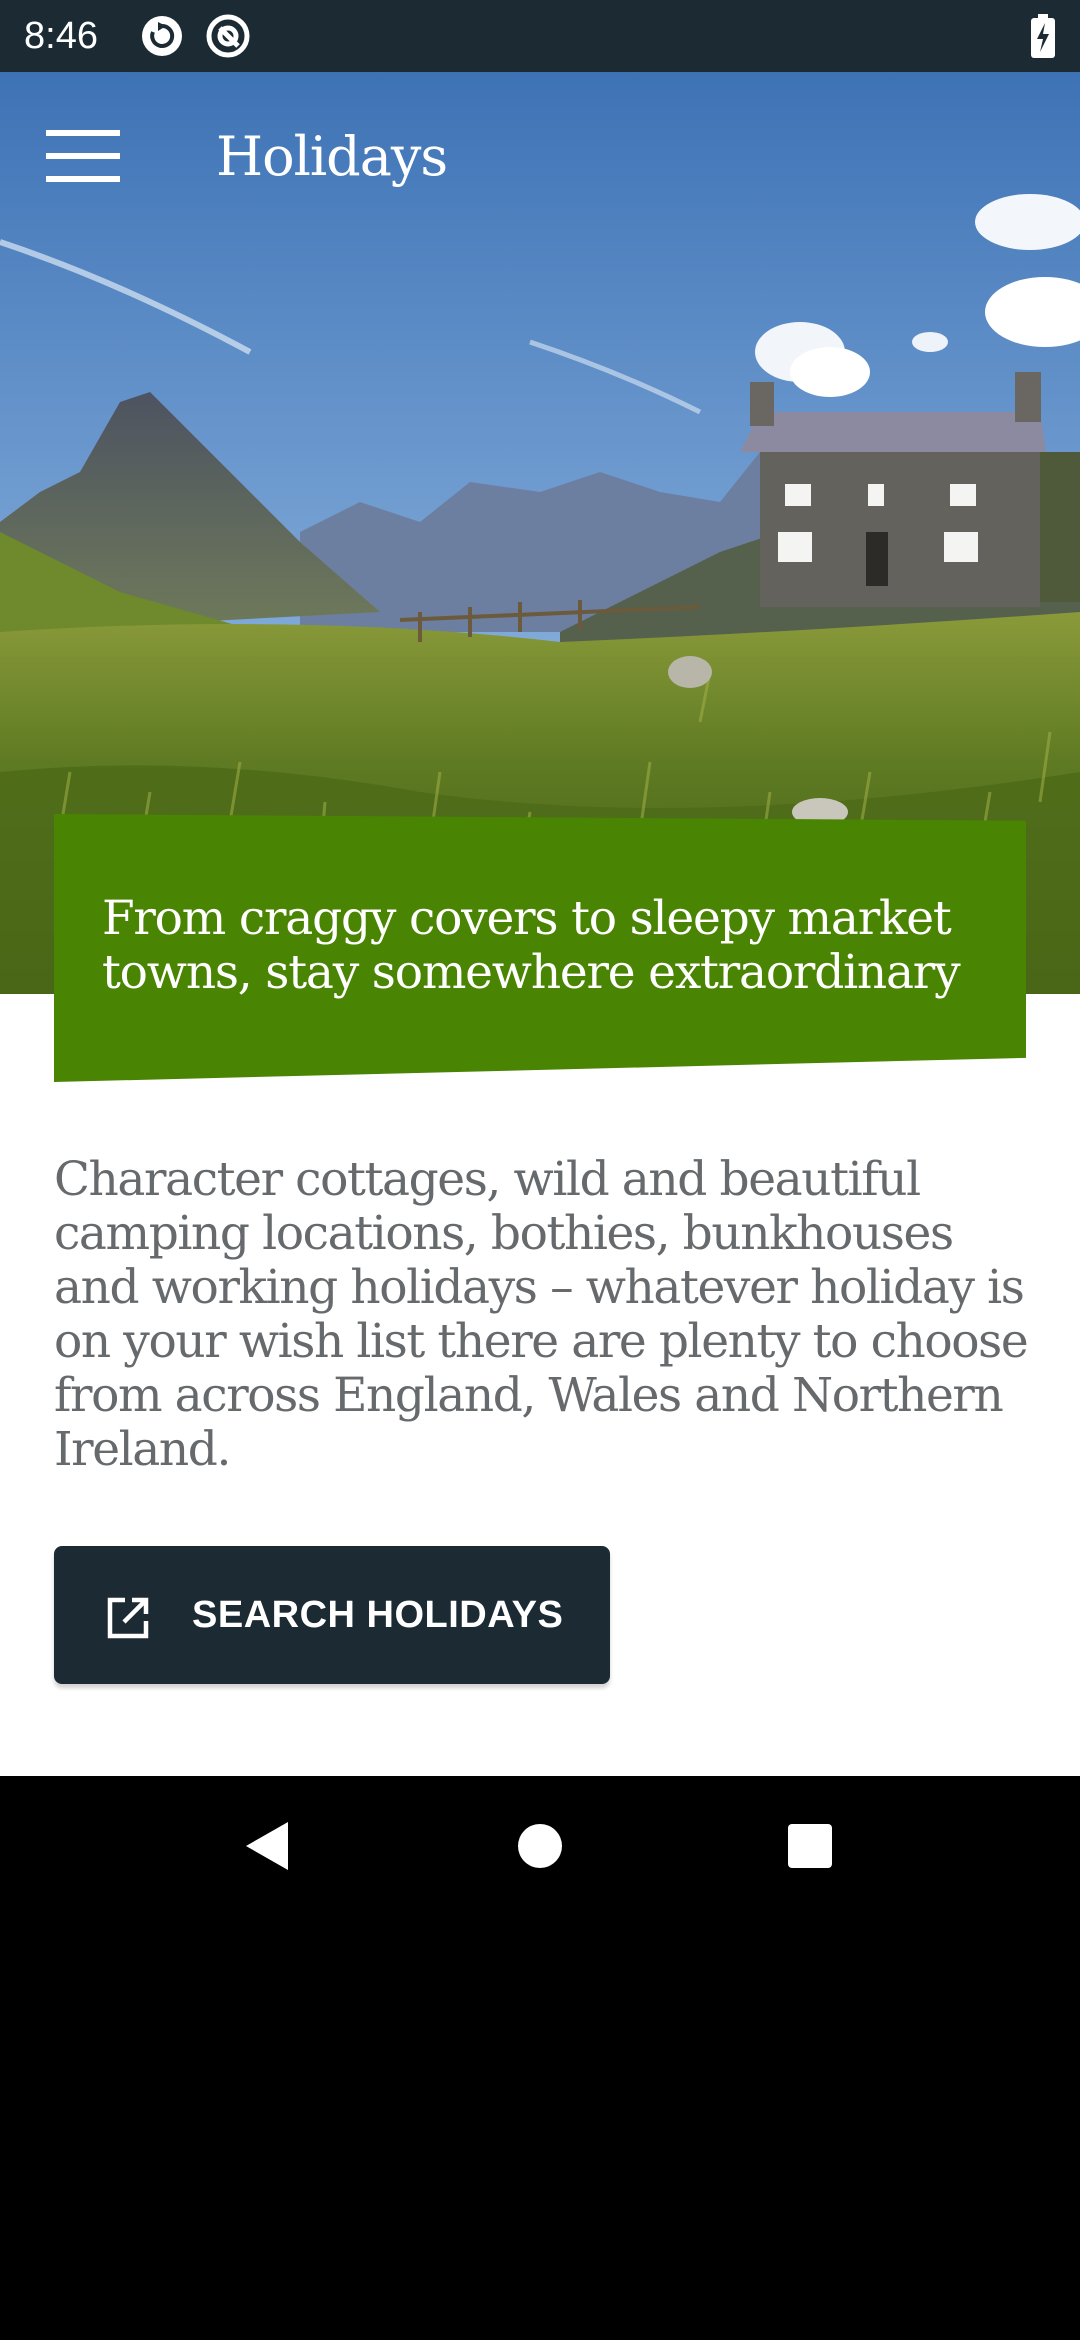  What do you see at coordinates (540, 36) in the screenshot?
I see `status-bar: 8:46` at bounding box center [540, 36].